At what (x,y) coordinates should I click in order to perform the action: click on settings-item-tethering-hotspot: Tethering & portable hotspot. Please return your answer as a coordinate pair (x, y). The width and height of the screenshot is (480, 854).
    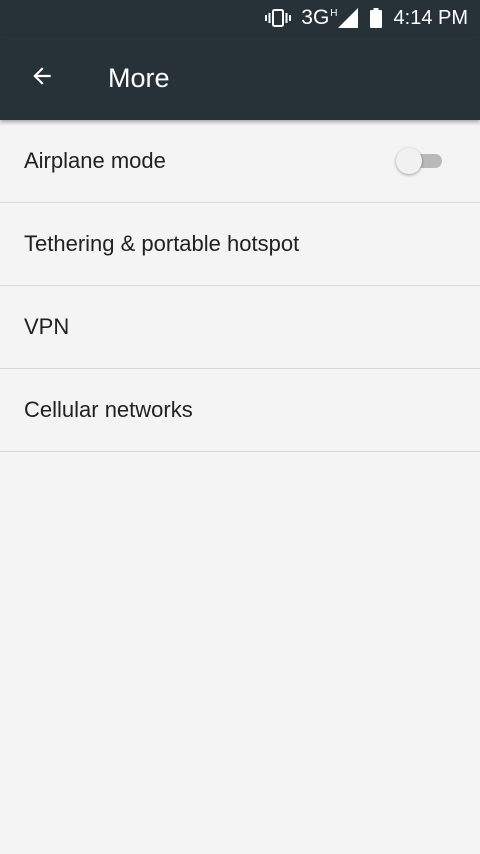
    Looking at the image, I should click on (240, 244).